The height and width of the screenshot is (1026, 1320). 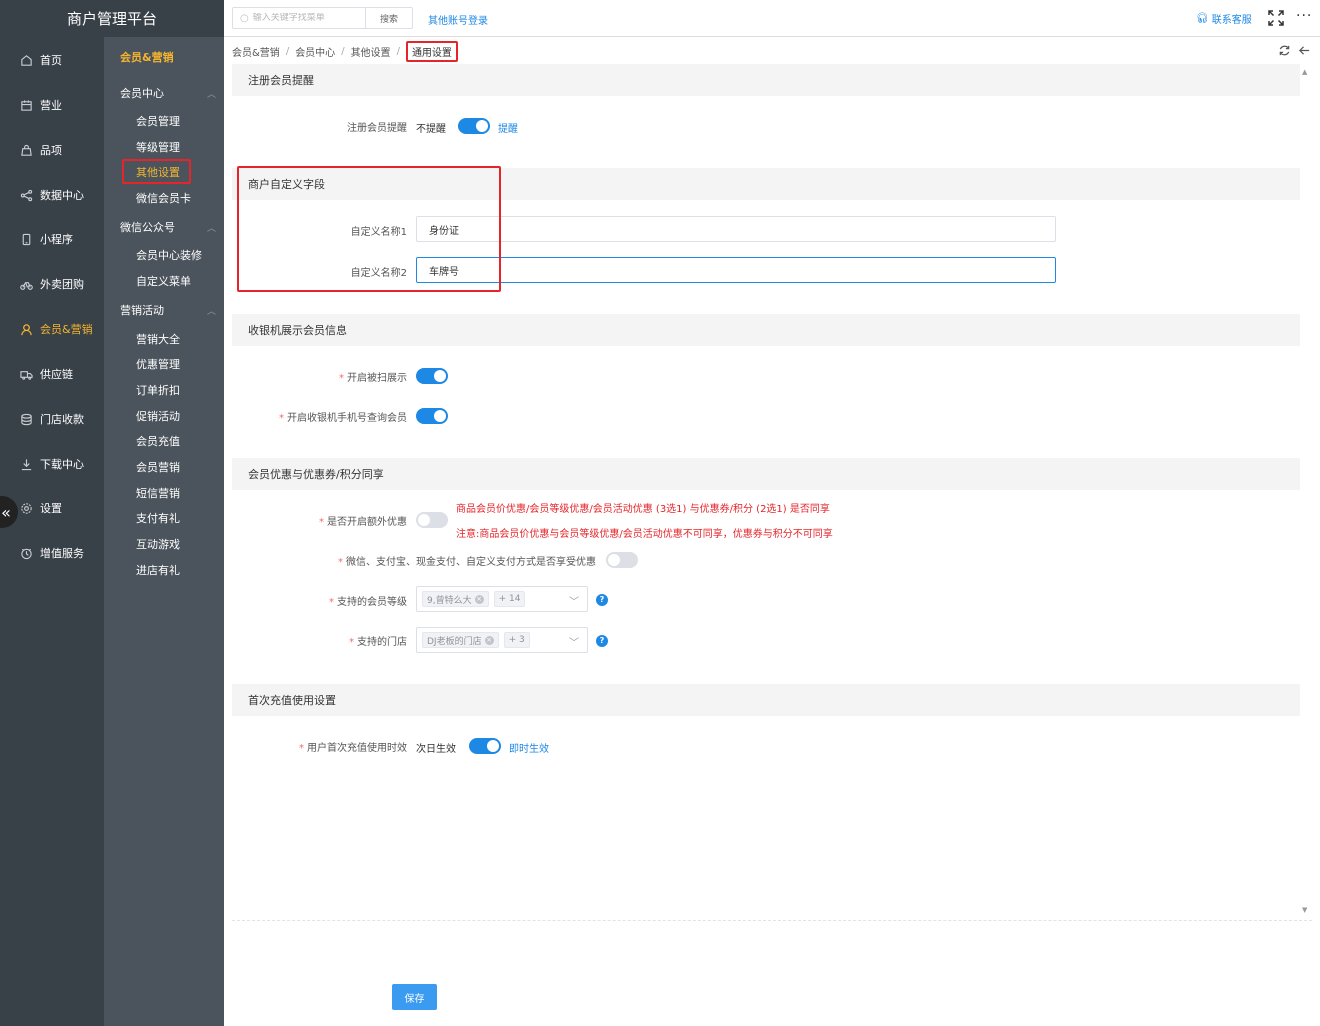 I want to click on subnav-group-marketing: 营销活动 ︿, so click(x=168, y=310).